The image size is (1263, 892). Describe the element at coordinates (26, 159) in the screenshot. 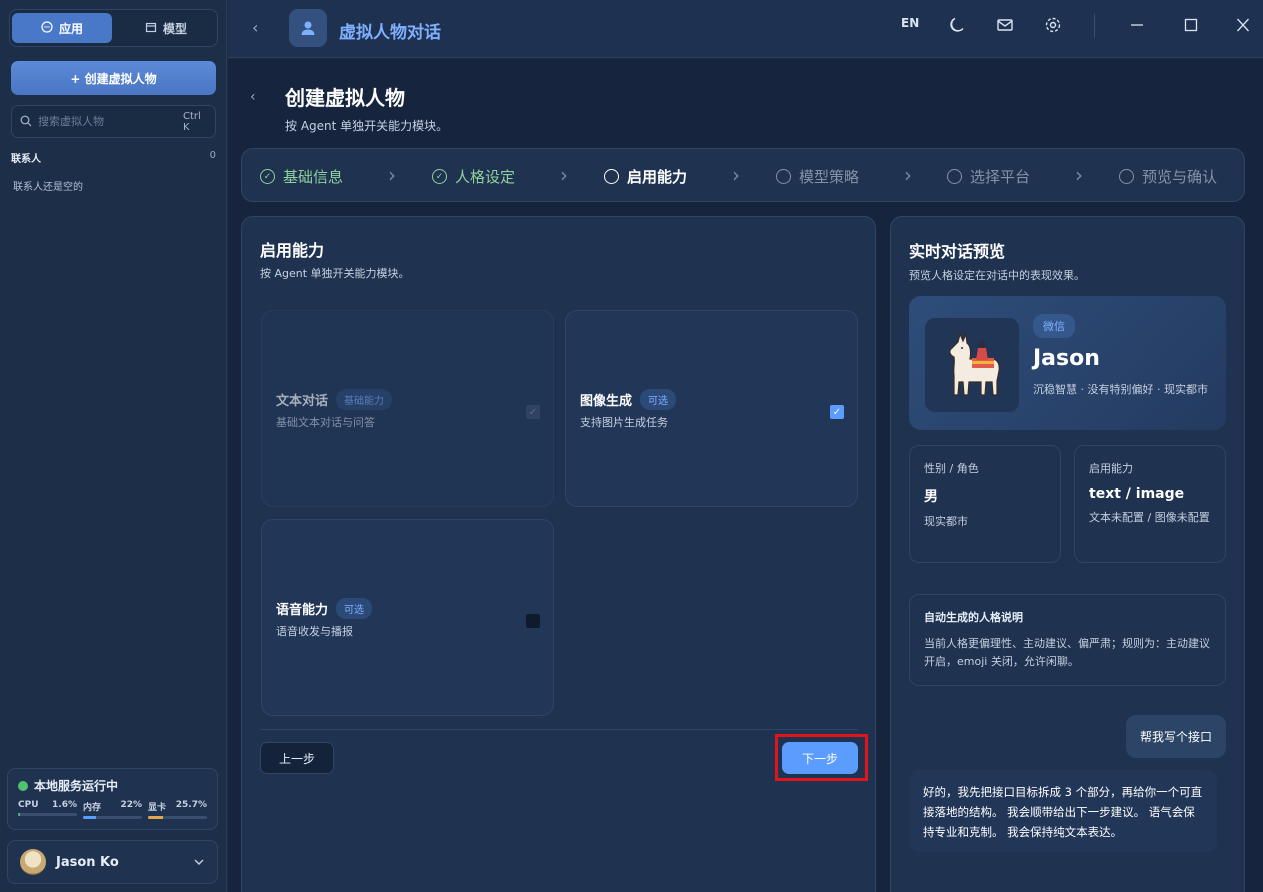

I see `contacts-label: 联系人` at that location.